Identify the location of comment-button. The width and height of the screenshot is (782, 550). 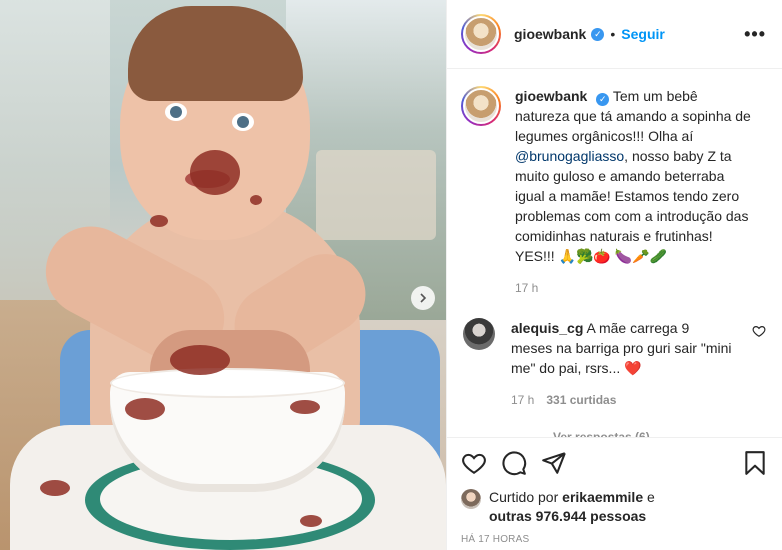
(514, 463).